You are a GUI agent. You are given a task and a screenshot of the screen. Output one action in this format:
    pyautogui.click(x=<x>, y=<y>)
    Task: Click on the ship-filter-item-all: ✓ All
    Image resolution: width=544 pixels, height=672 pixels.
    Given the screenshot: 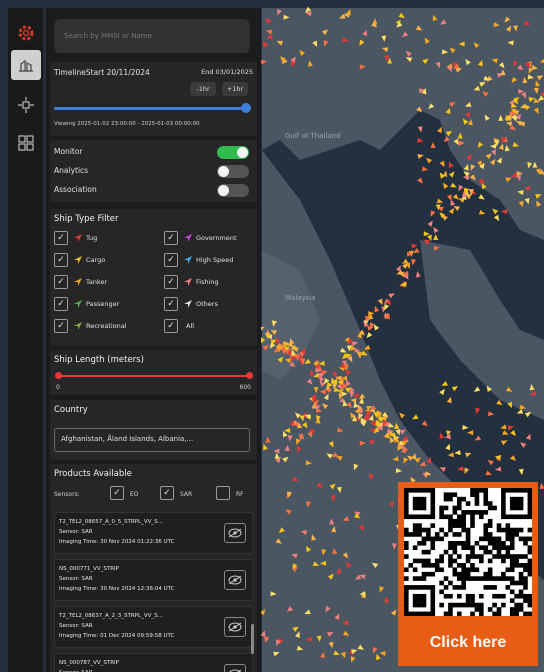 What is the action you would take?
    pyautogui.click(x=212, y=327)
    